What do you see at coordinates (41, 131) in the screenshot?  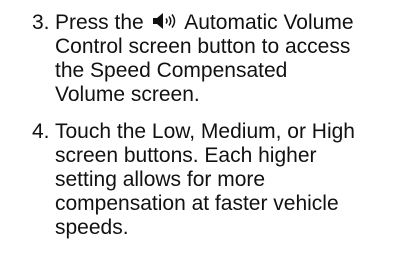 I see `step-number: 4.` at bounding box center [41, 131].